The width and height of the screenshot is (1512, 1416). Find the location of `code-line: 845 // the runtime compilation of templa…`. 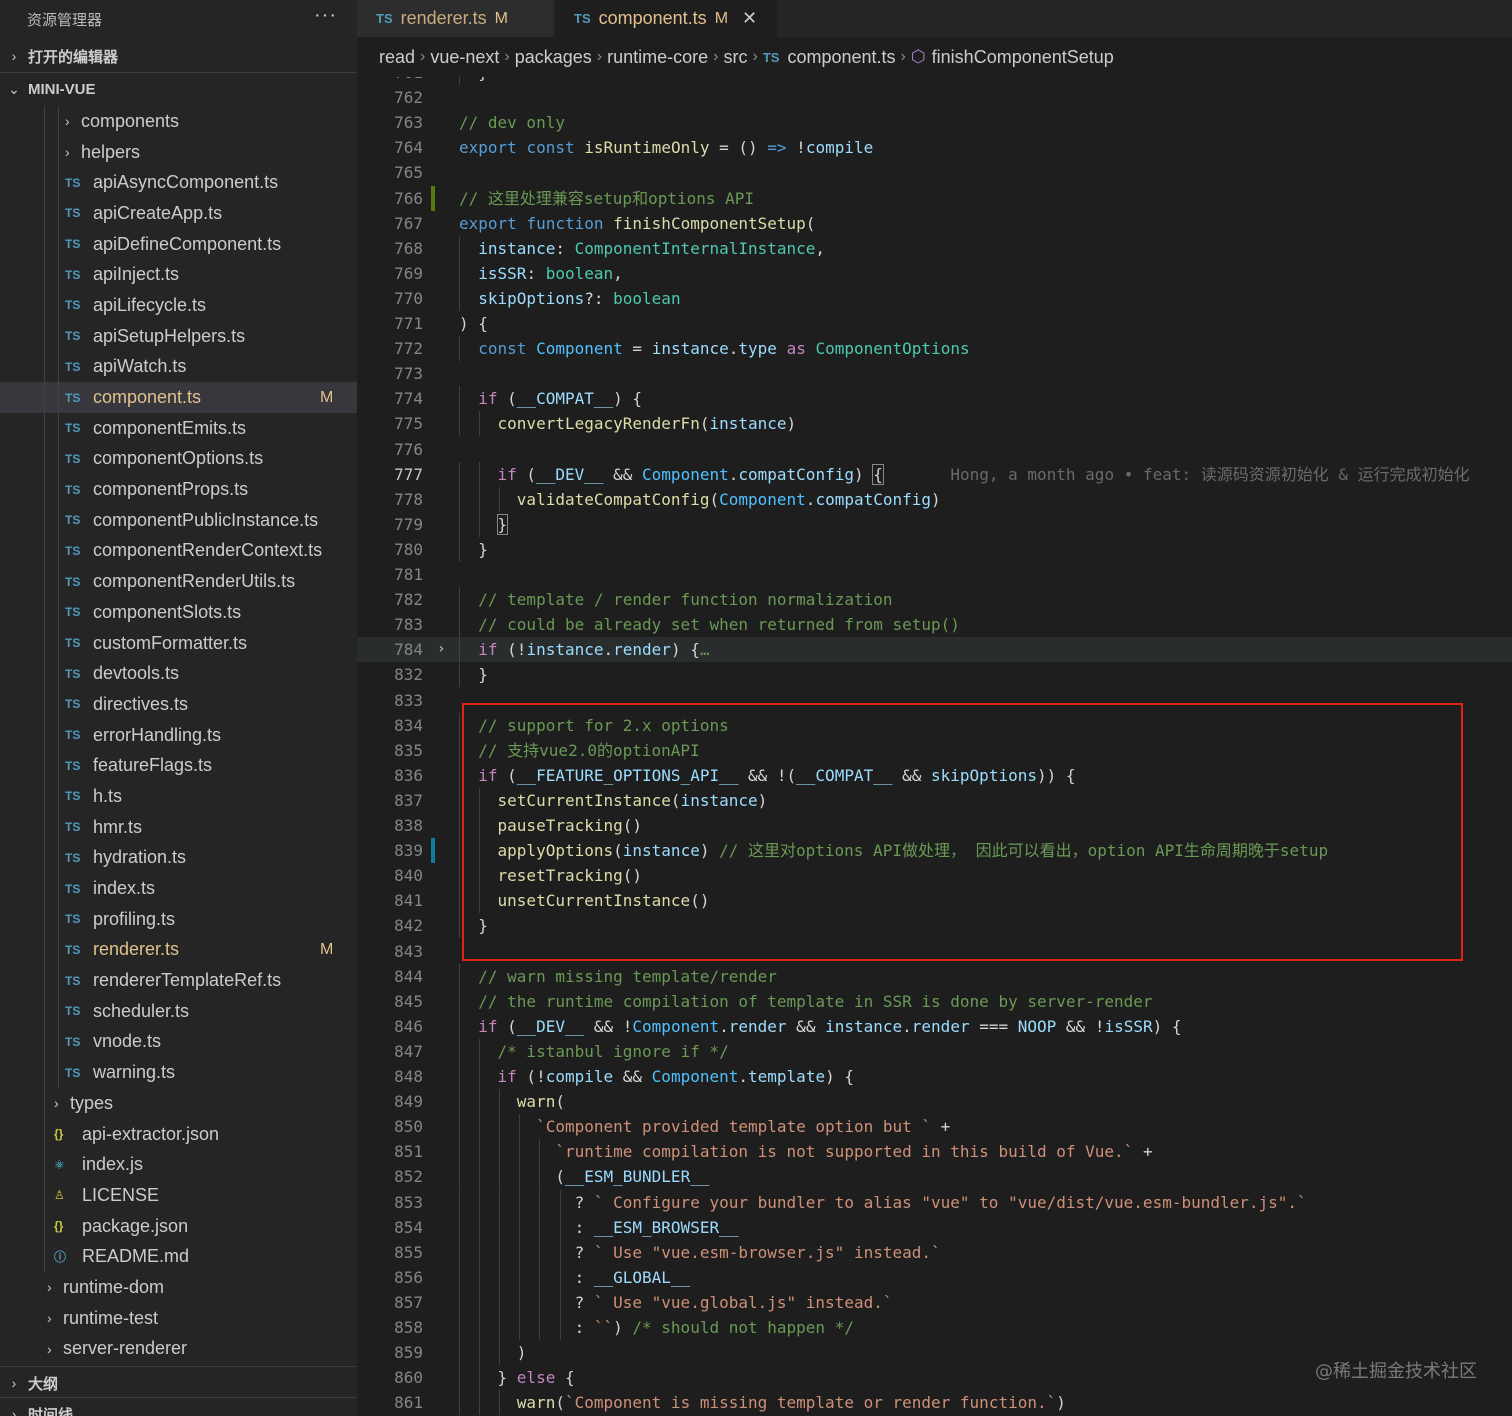

code-line: 845 // the runtime compilation of templa… is located at coordinates (934, 1001).